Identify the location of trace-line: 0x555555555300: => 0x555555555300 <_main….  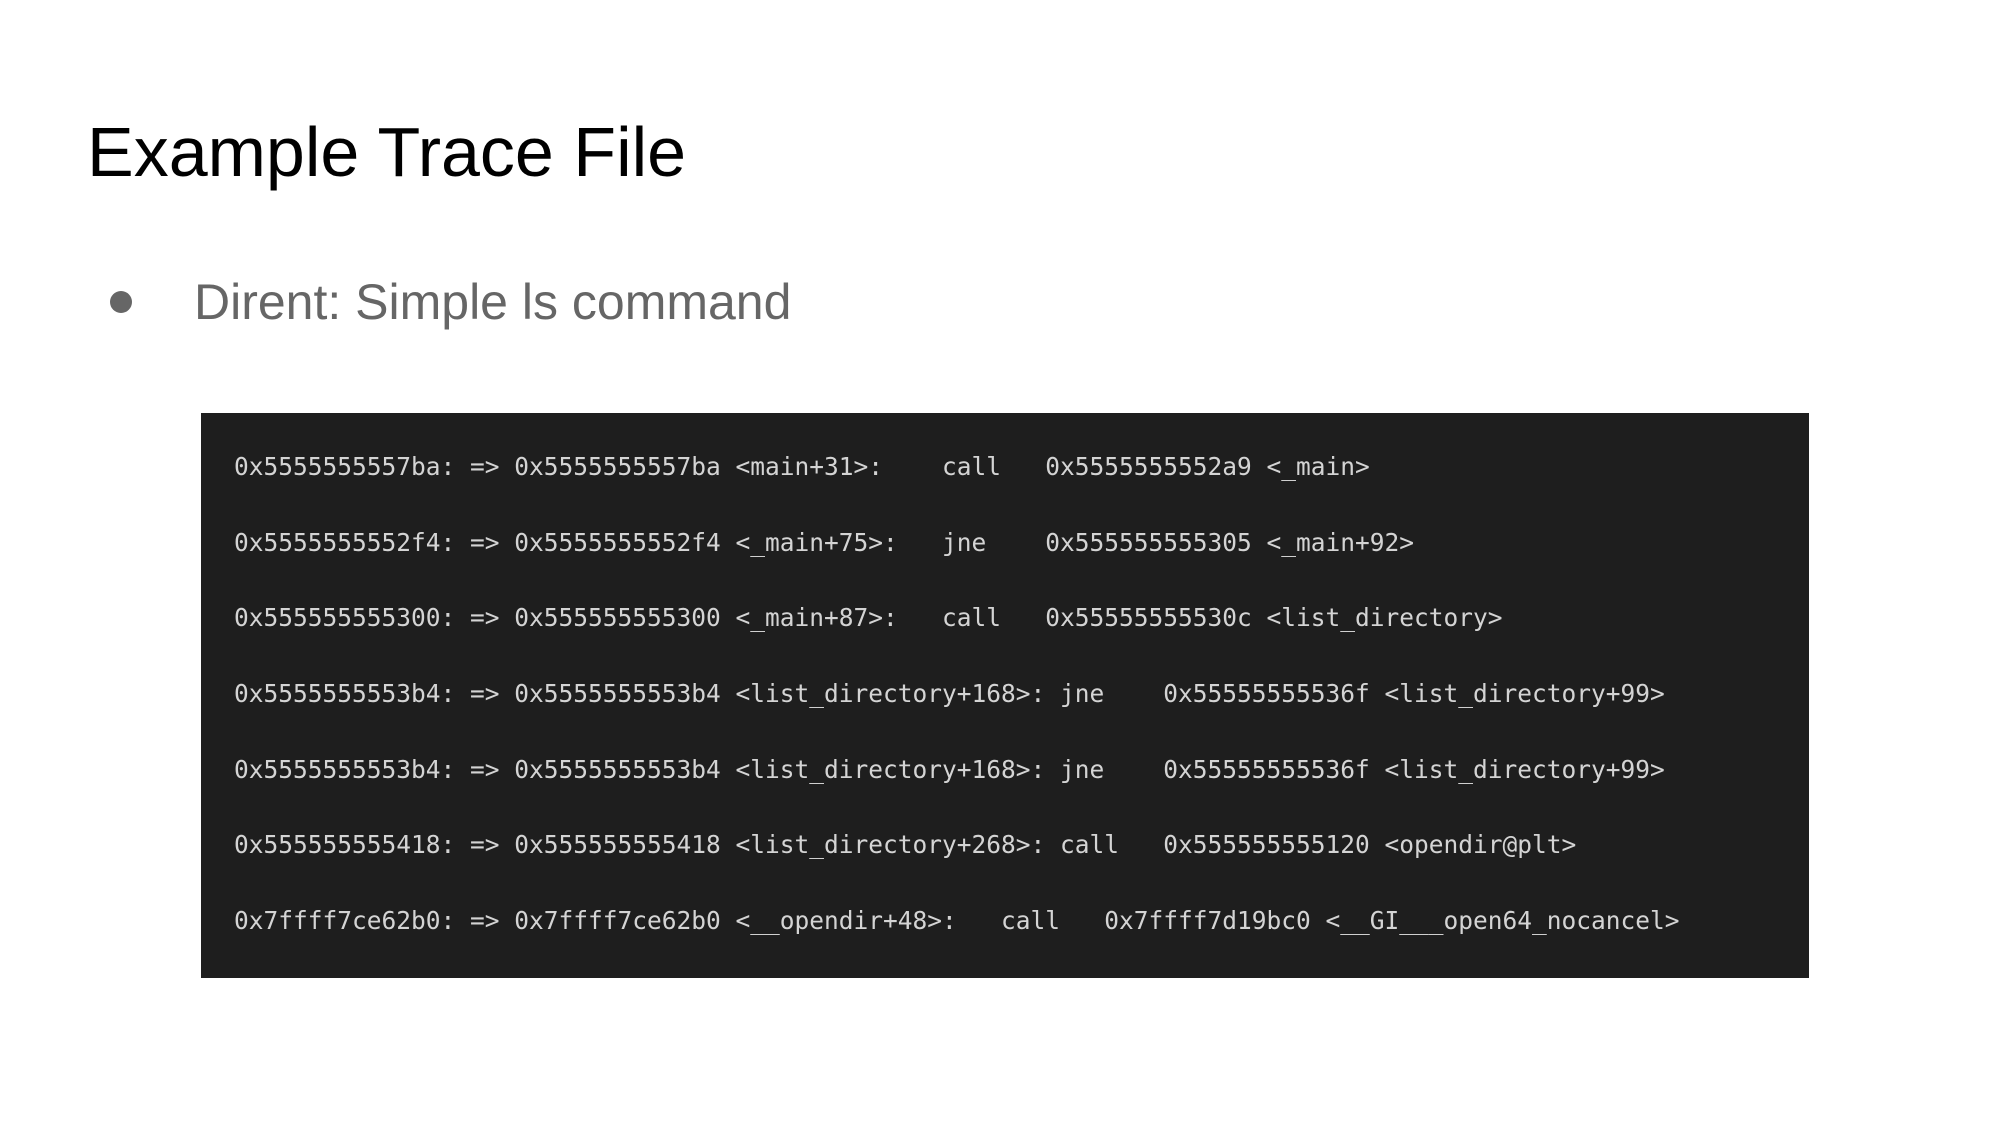
(868, 618).